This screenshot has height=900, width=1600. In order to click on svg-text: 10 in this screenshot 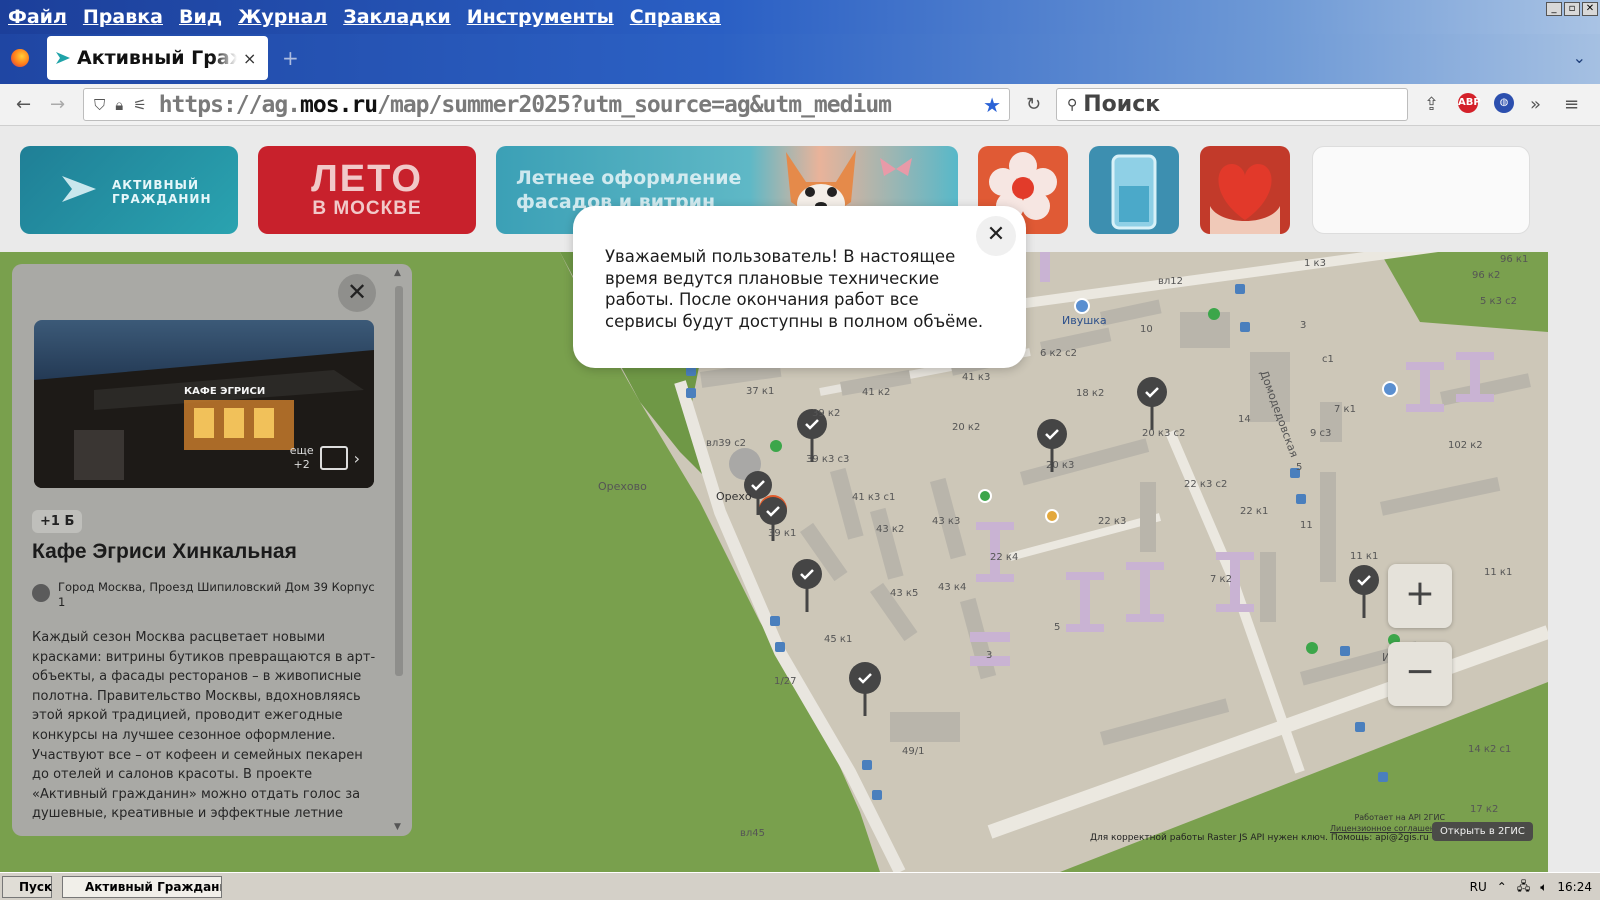, I will do `click(1146, 329)`.